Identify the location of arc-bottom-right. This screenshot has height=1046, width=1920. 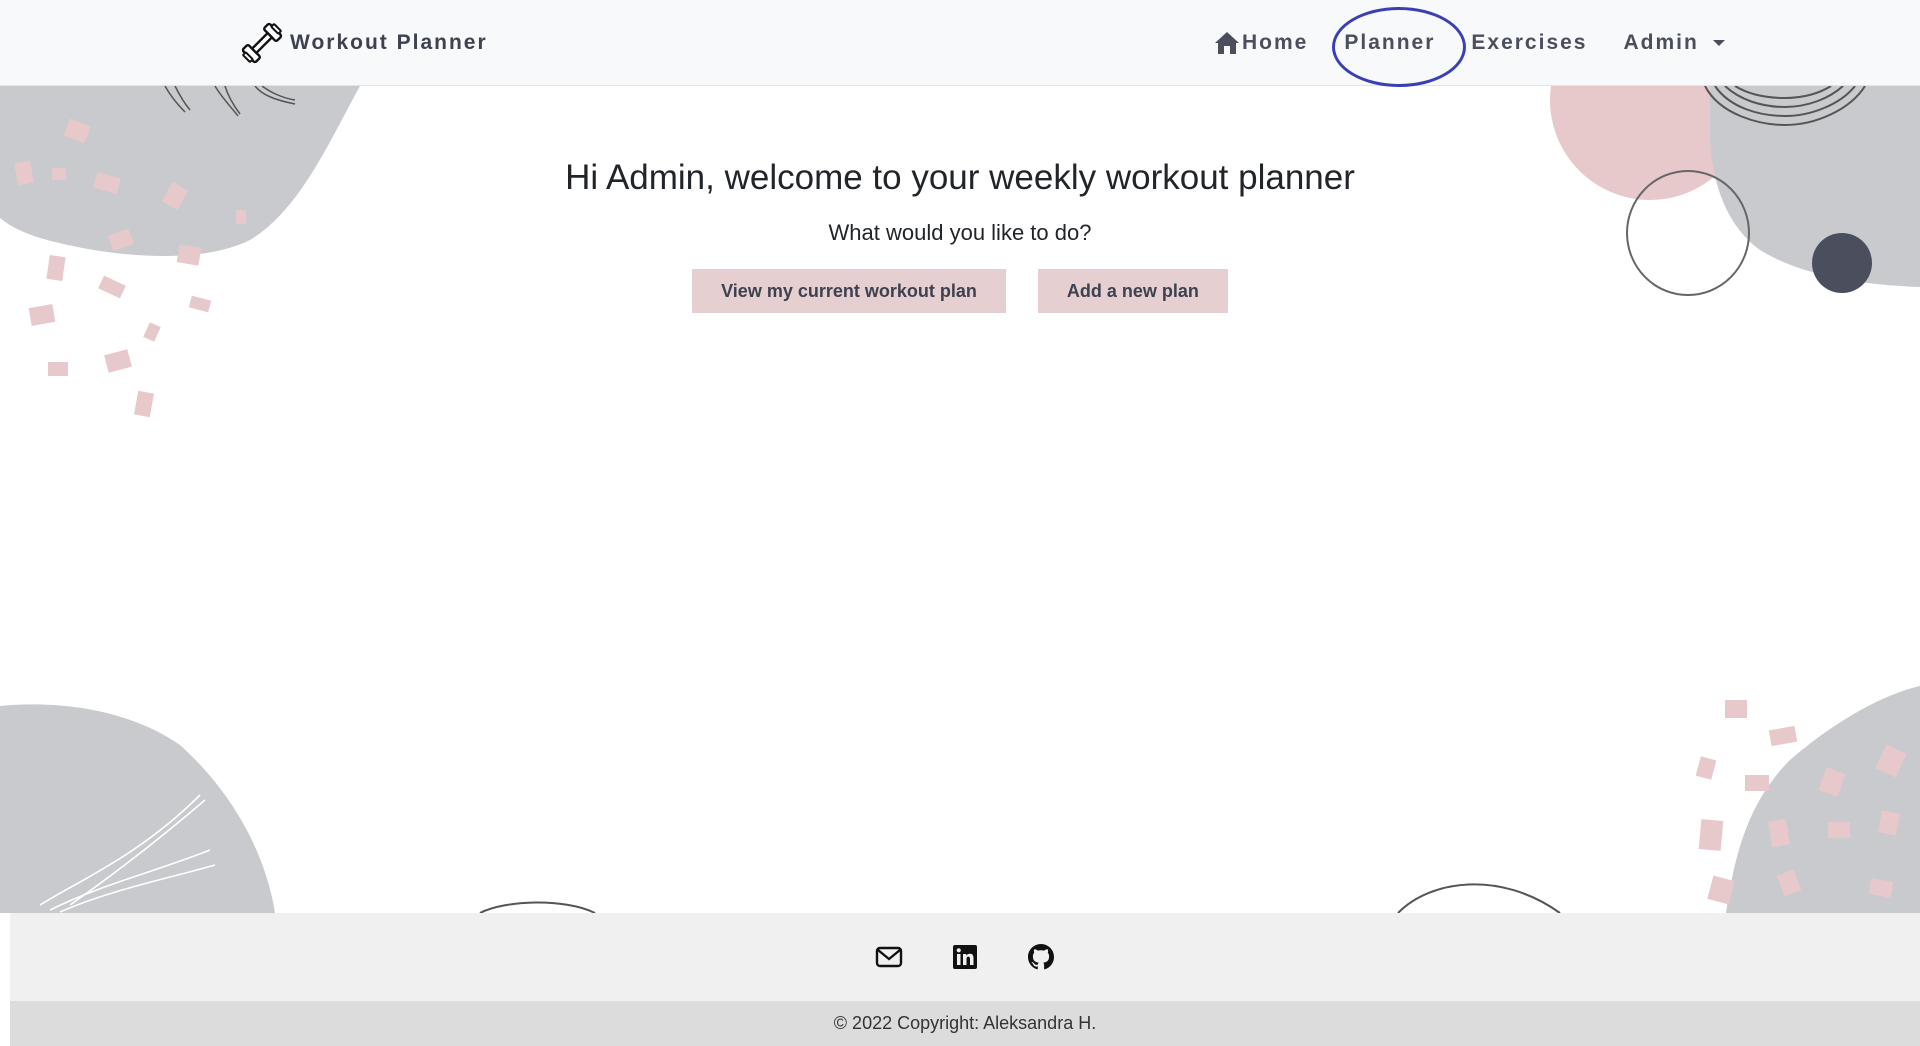
(1479, 898).